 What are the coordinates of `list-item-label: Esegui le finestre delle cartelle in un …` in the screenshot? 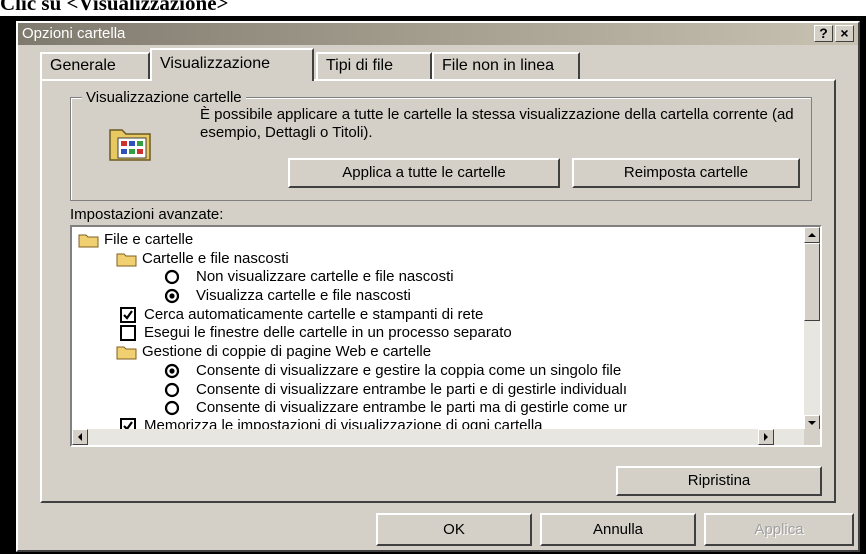 It's located at (328, 332).